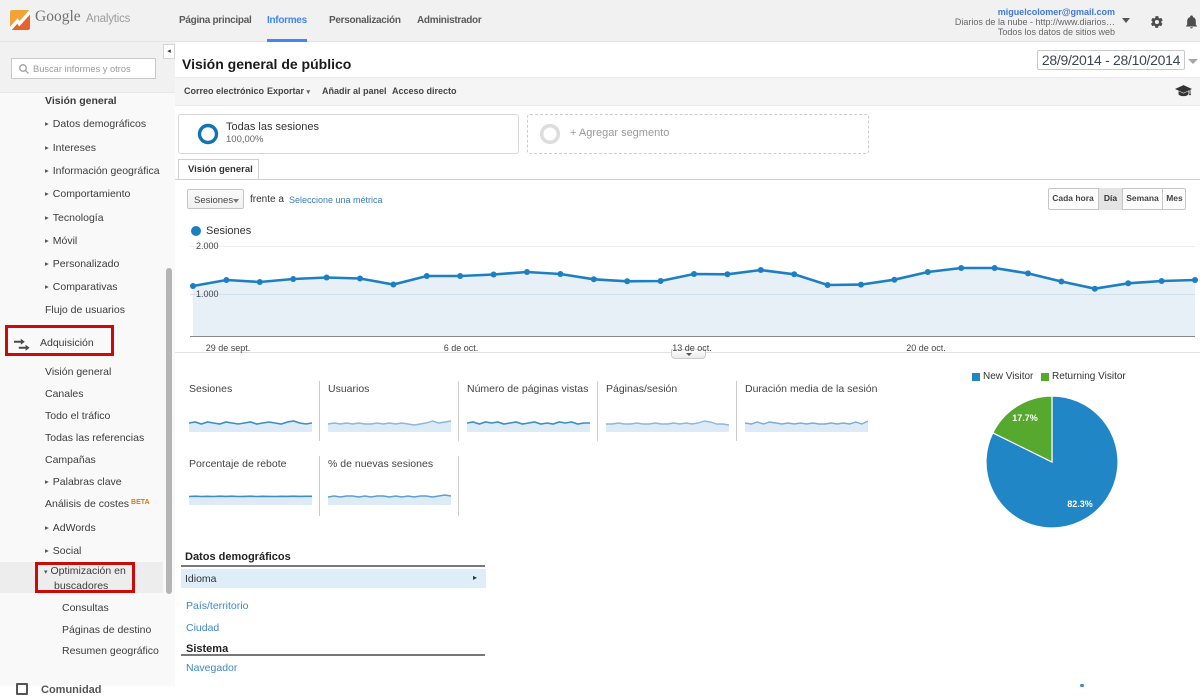  I want to click on svg-text: 82.3%, so click(1080, 504).